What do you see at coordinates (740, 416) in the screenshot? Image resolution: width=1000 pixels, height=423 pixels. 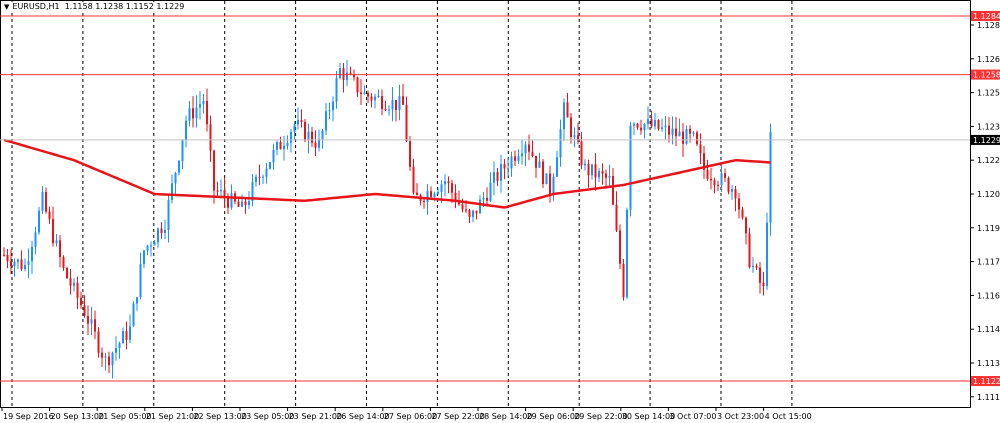 I see `x-tick-label: 3 Oct 23:00` at bounding box center [740, 416].